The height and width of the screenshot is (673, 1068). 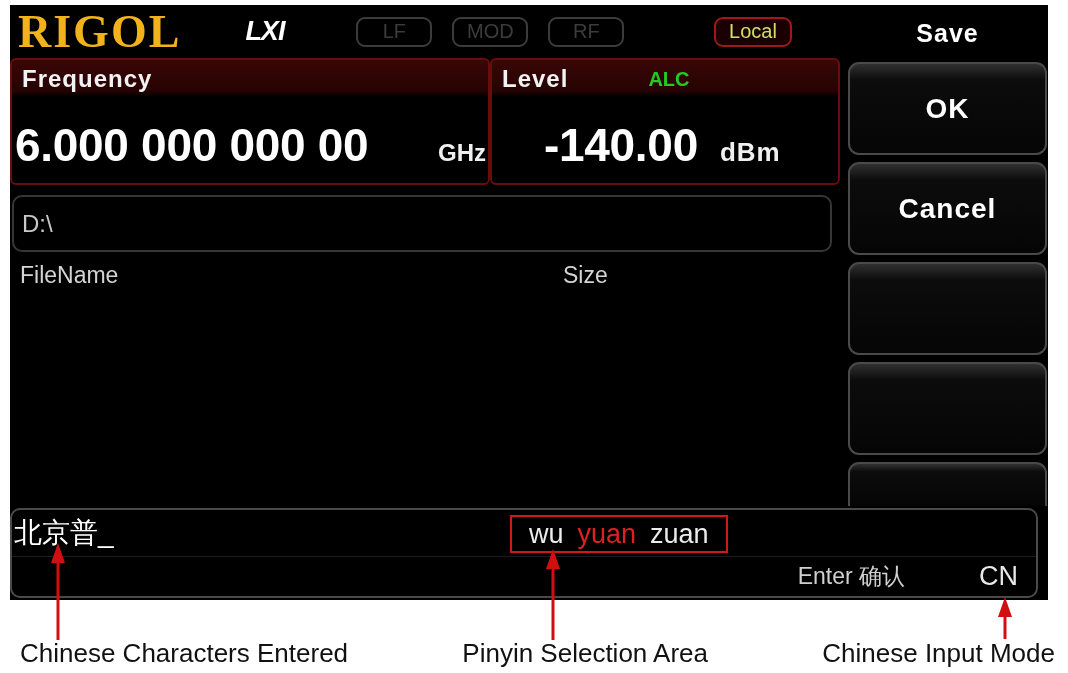 I want to click on brand-logo: RIGOL, so click(x=100, y=31).